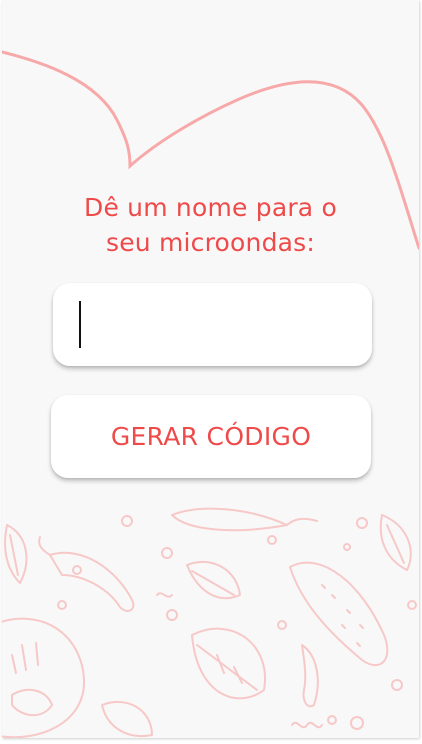  I want to click on microwave-name-input, so click(212, 324).